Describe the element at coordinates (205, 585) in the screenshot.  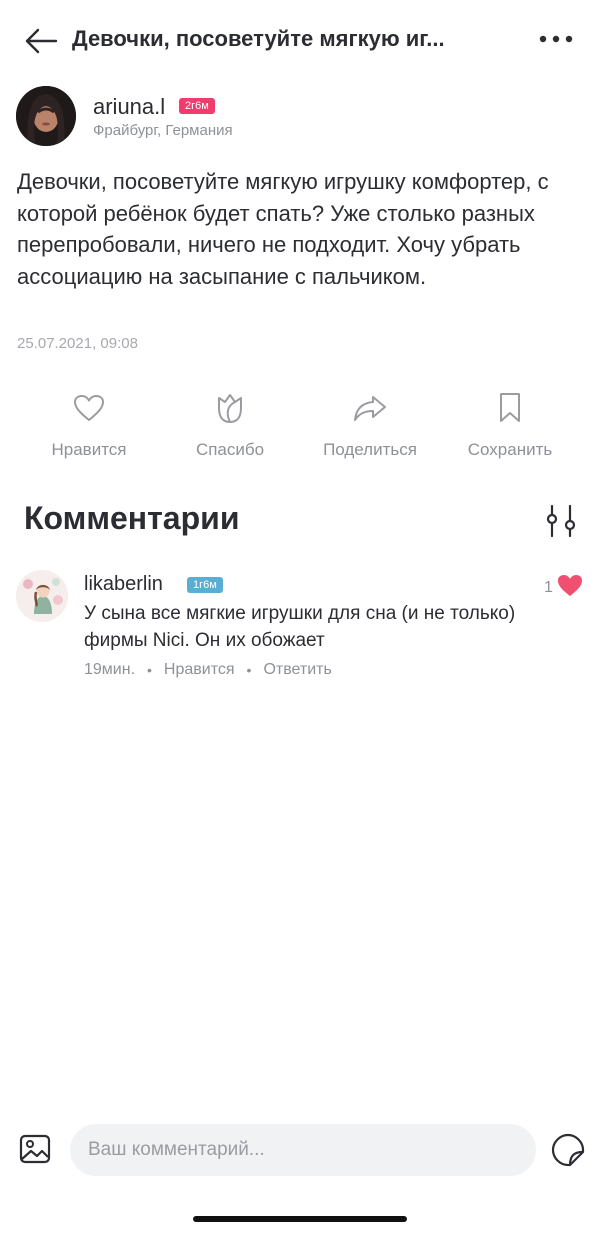
I see `child-age-badge: 1г6м` at that location.